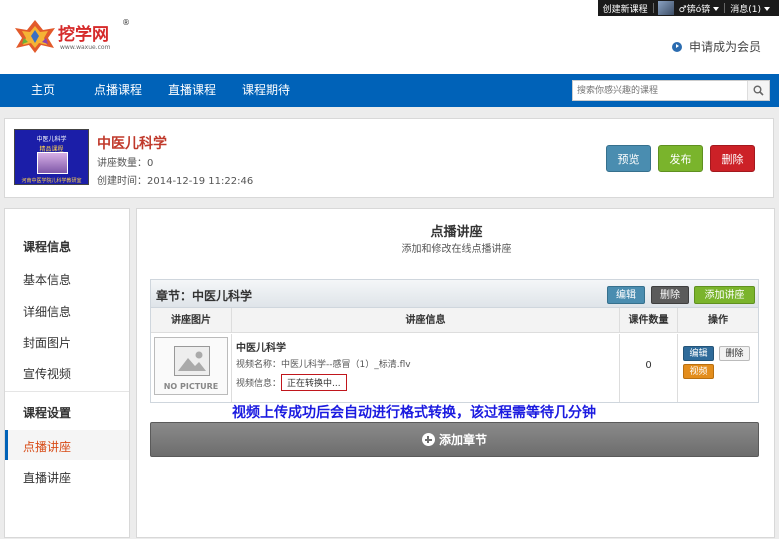 Image resolution: width=779 pixels, height=539 pixels. Describe the element at coordinates (47, 373) in the screenshot. I see `sidebar-item-promo-video: 宣传视频` at that location.